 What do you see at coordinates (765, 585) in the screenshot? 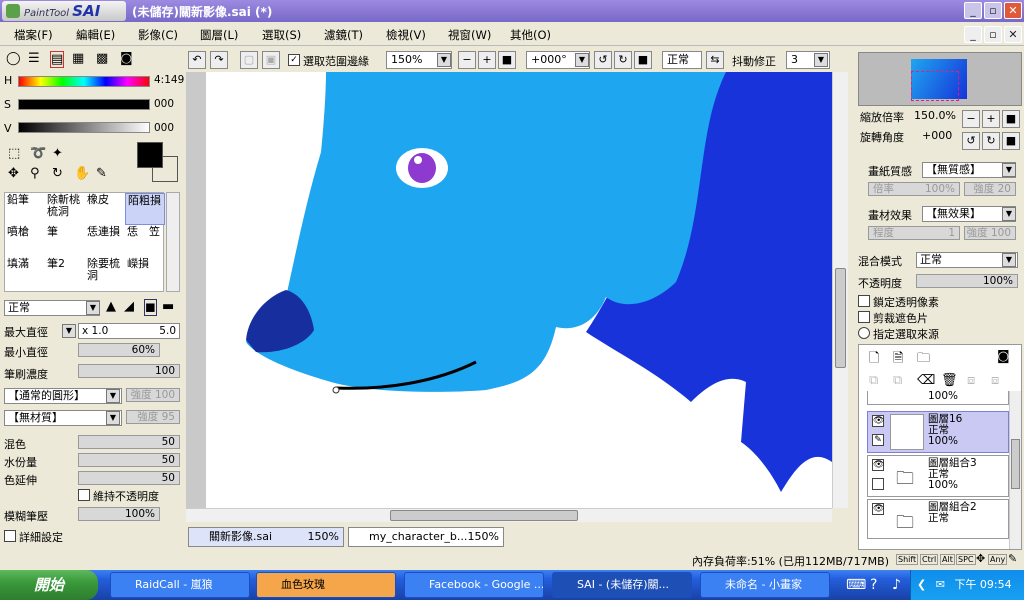
I see `task-paint: 未命名 - 小畫家` at bounding box center [765, 585].